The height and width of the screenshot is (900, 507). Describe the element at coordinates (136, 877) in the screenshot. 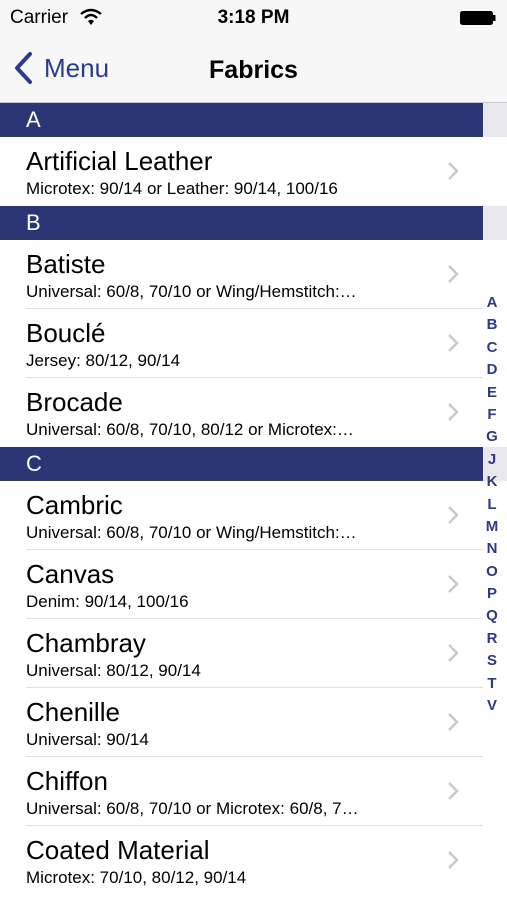

I see `item-subtitle: Microtex: 70/10, 80/12, 90/14` at that location.